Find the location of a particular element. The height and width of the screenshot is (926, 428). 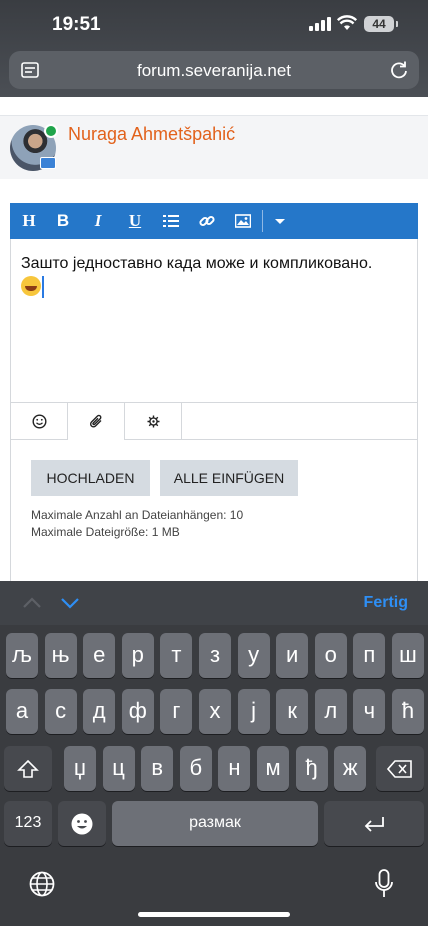

grinning-emoji-icon is located at coordinates (31, 286).